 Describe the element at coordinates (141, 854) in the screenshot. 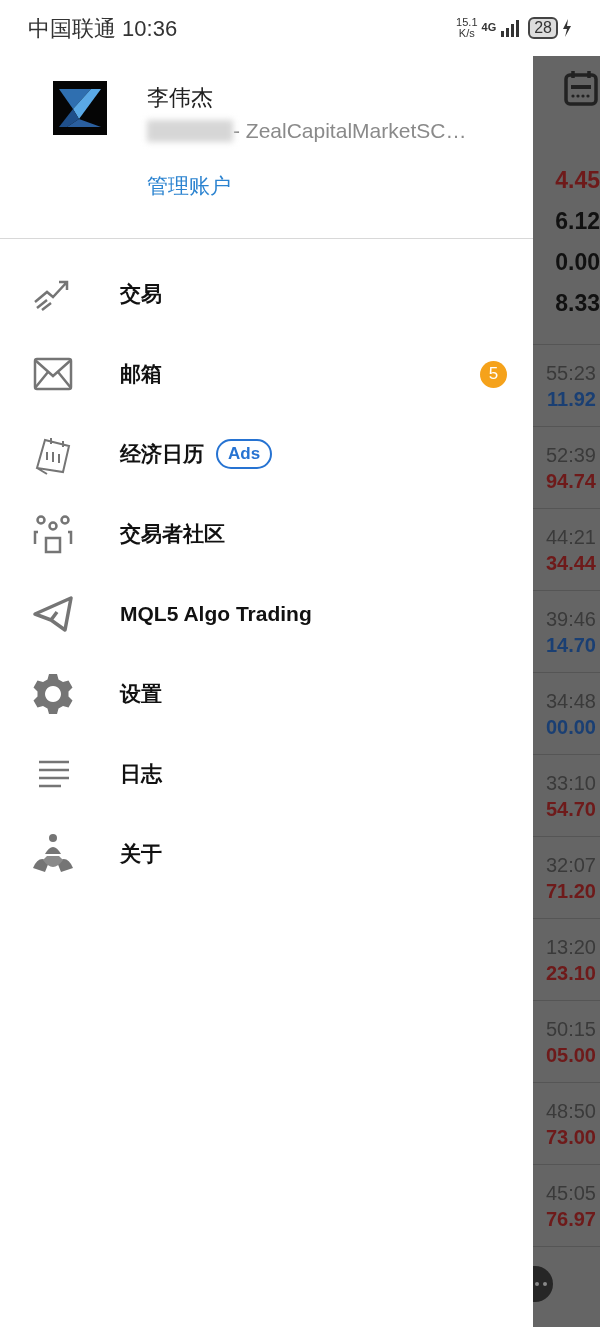

I see `menu-label: 关于` at that location.